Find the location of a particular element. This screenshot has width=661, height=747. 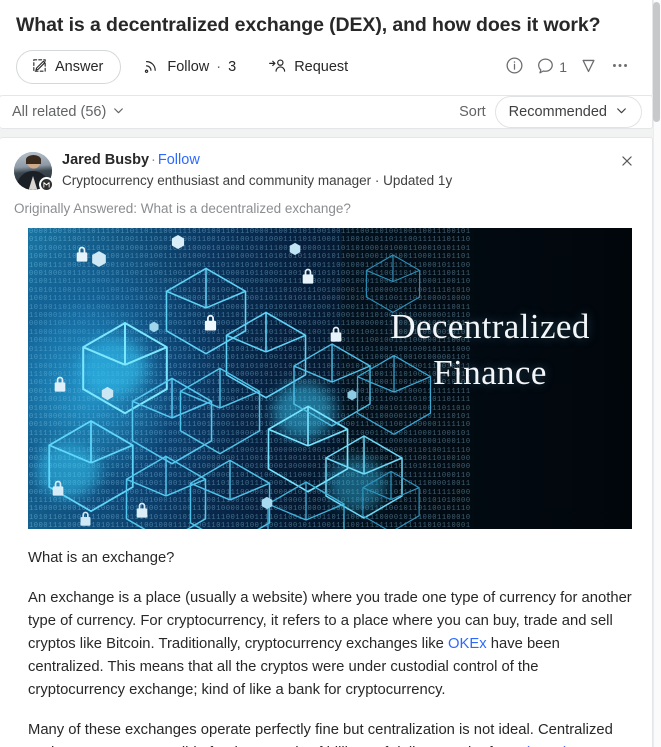

page-scrollbar-track is located at coordinates (657, 373).